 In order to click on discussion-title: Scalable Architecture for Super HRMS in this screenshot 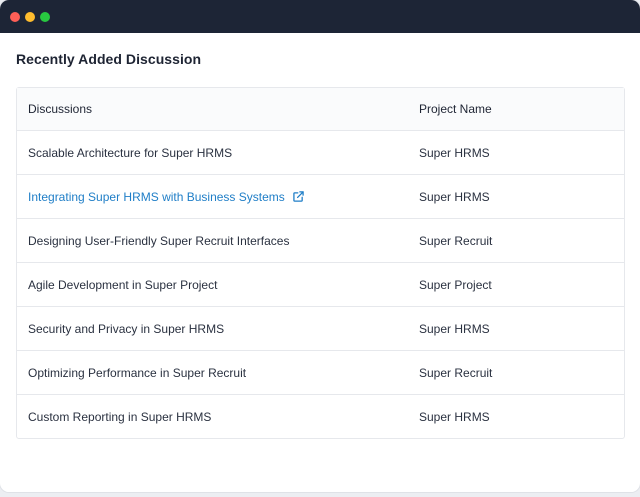, I will do `click(130, 152)`.